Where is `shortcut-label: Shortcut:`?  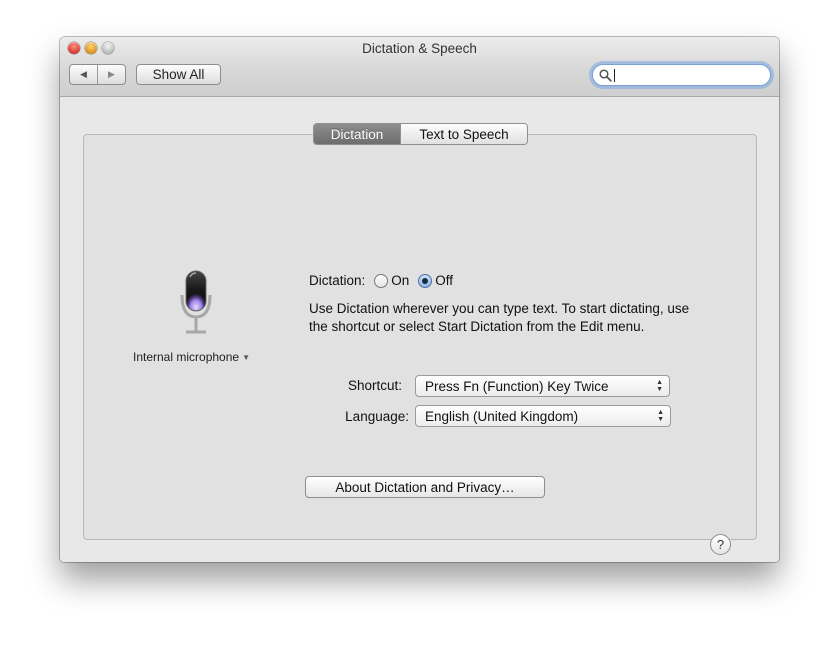 shortcut-label: Shortcut: is located at coordinates (374, 385).